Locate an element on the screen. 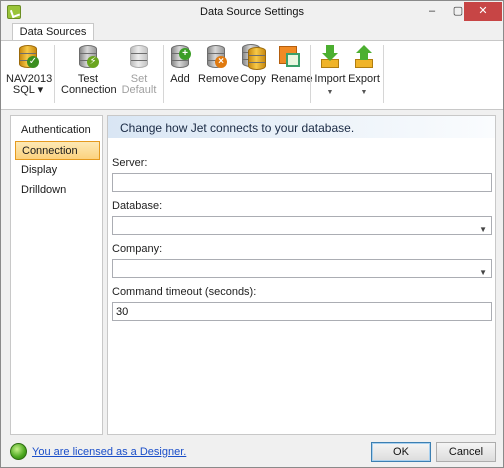  rename-label: Rename is located at coordinates (292, 79).